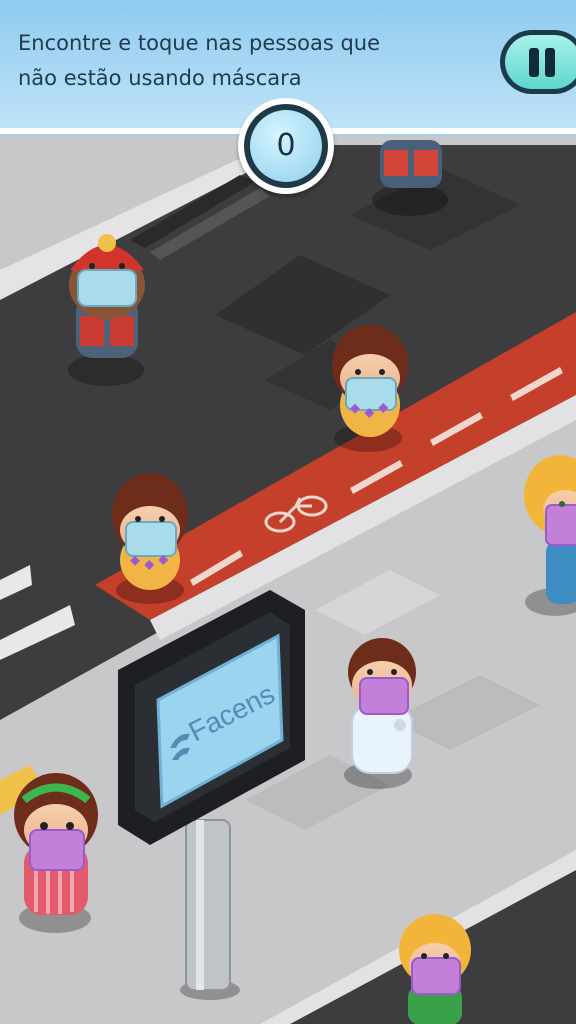 The height and width of the screenshot is (1024, 576). What do you see at coordinates (199, 43) in the screenshot?
I see `instruction-line-1: Encontre e toque nas pessoas que` at bounding box center [199, 43].